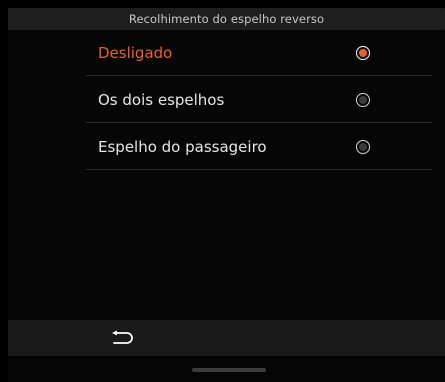  Describe the element at coordinates (229, 370) in the screenshot. I see `home-indicator` at that location.